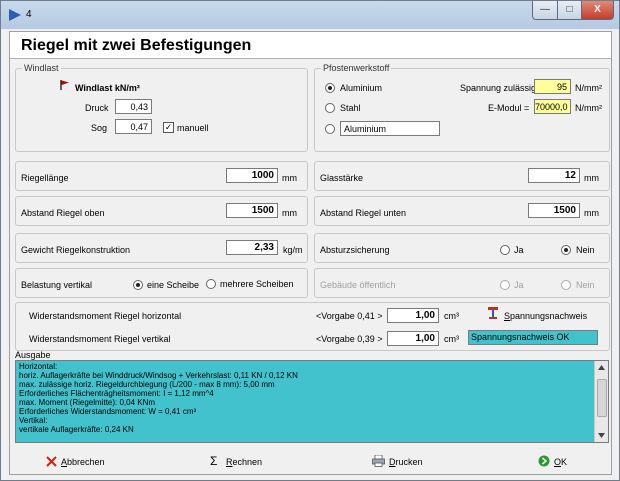 The height and width of the screenshot is (481, 620). What do you see at coordinates (462, 248) in the screenshot?
I see `absturz-group: Absturzsicherung Ja Nein` at bounding box center [462, 248].